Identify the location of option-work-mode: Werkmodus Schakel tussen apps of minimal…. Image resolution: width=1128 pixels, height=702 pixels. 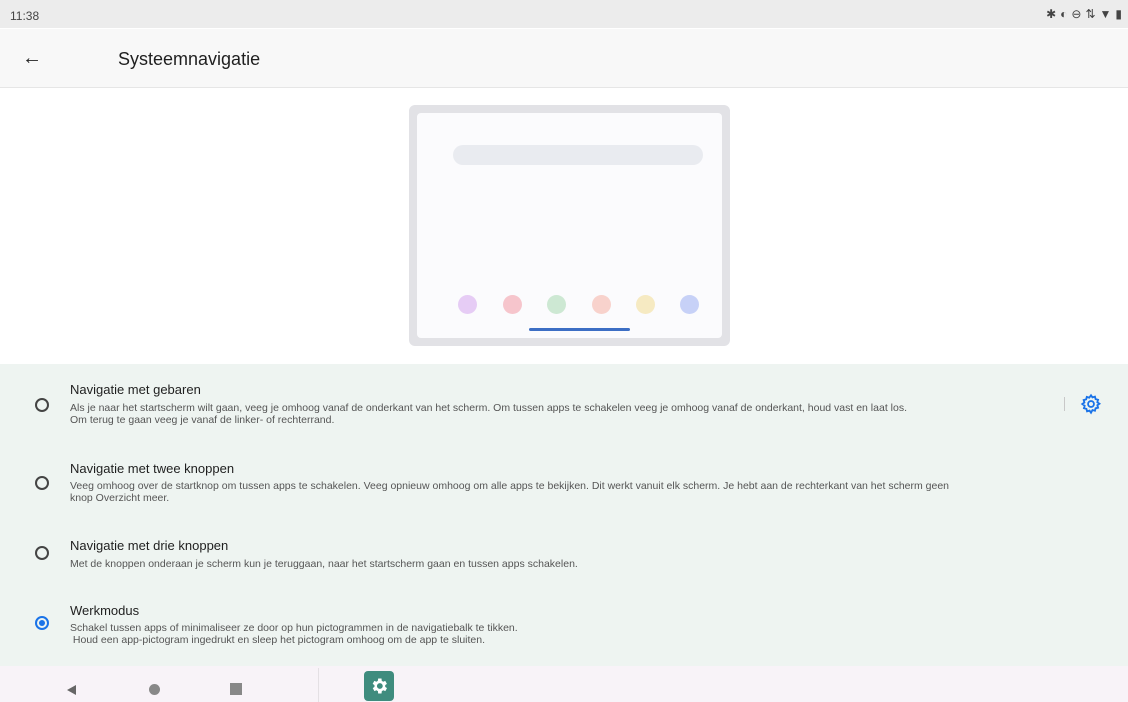
(564, 628).